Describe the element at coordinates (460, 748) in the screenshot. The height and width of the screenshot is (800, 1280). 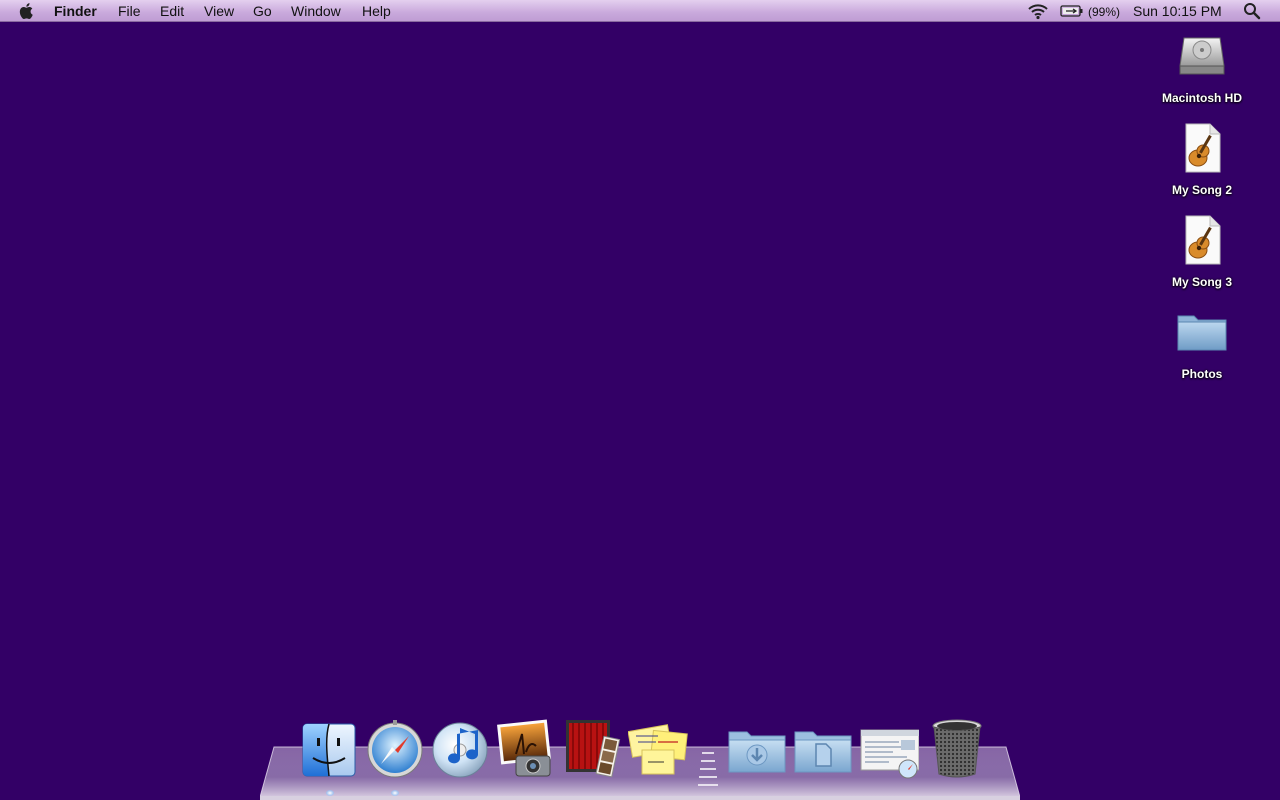
I see `itunes-icon` at that location.